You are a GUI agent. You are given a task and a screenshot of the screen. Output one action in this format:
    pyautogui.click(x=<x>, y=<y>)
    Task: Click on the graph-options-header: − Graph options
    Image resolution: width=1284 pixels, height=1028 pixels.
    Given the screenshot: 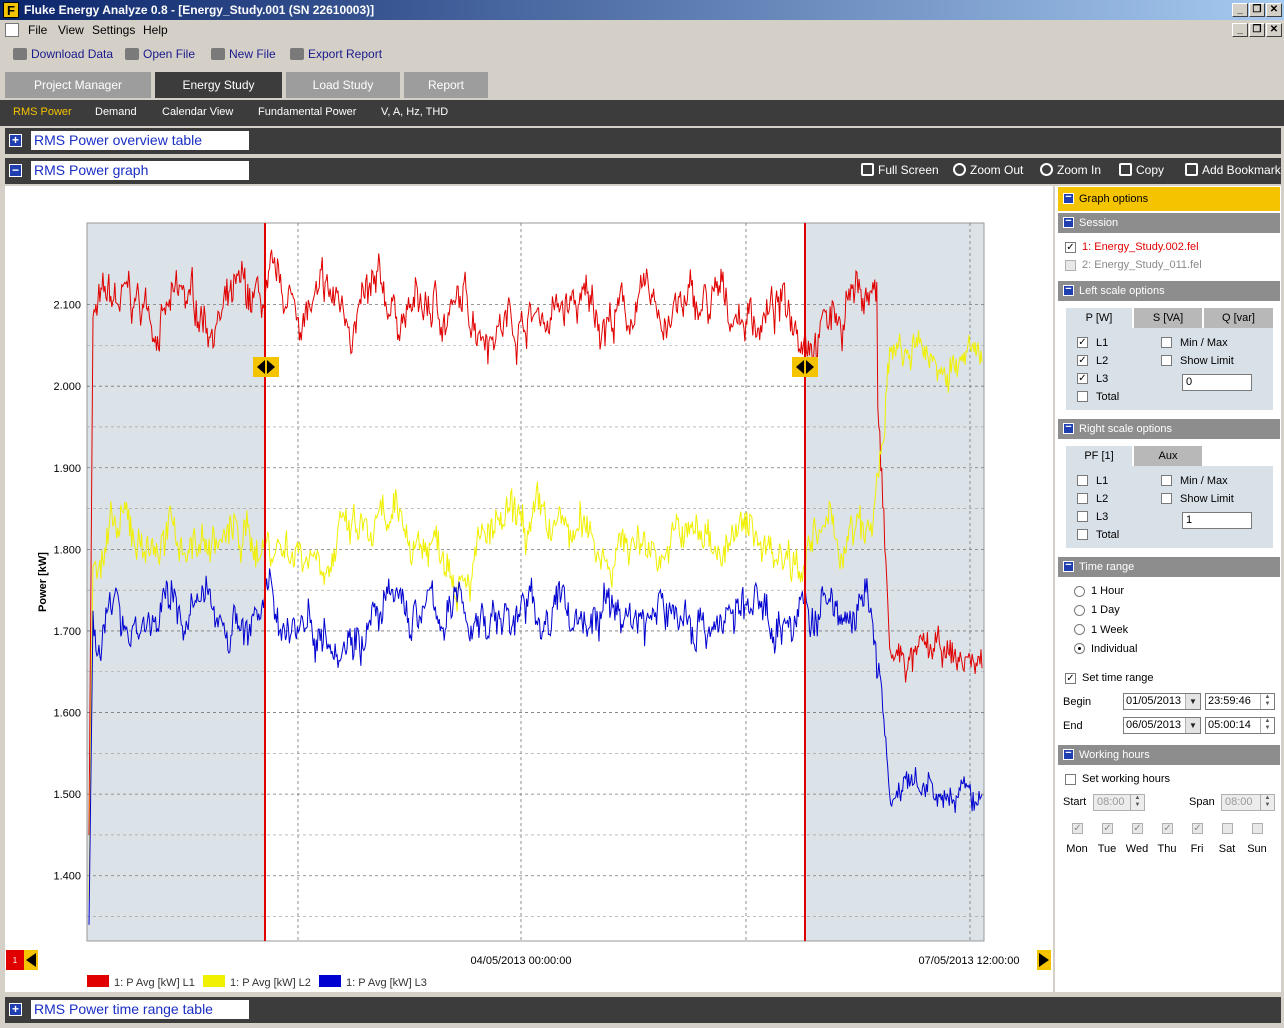 What is the action you would take?
    pyautogui.click(x=1169, y=199)
    